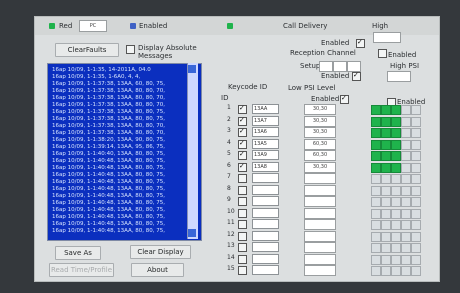 The image size is (460, 293). I want to click on row-id: 15, so click(231, 268).